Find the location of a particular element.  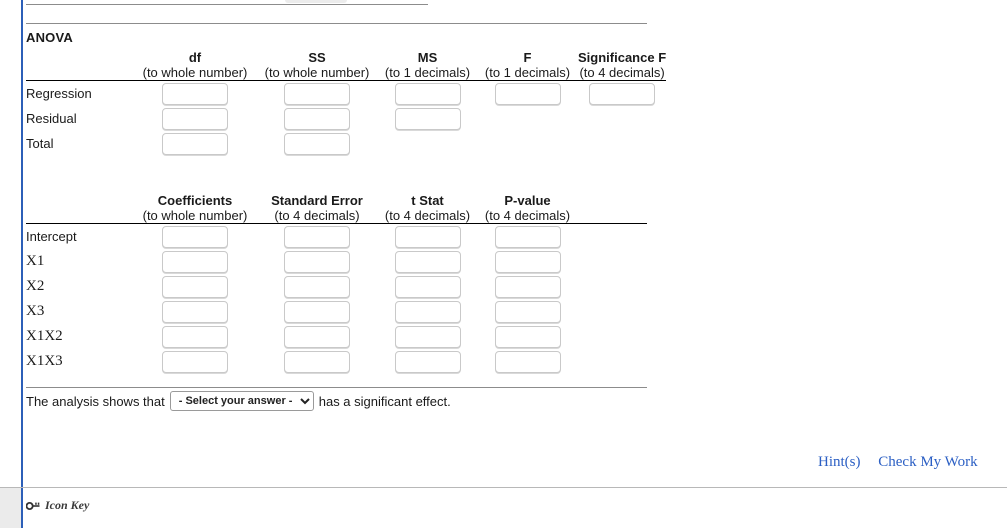

input-x1x3-standard-error is located at coordinates (317, 361).